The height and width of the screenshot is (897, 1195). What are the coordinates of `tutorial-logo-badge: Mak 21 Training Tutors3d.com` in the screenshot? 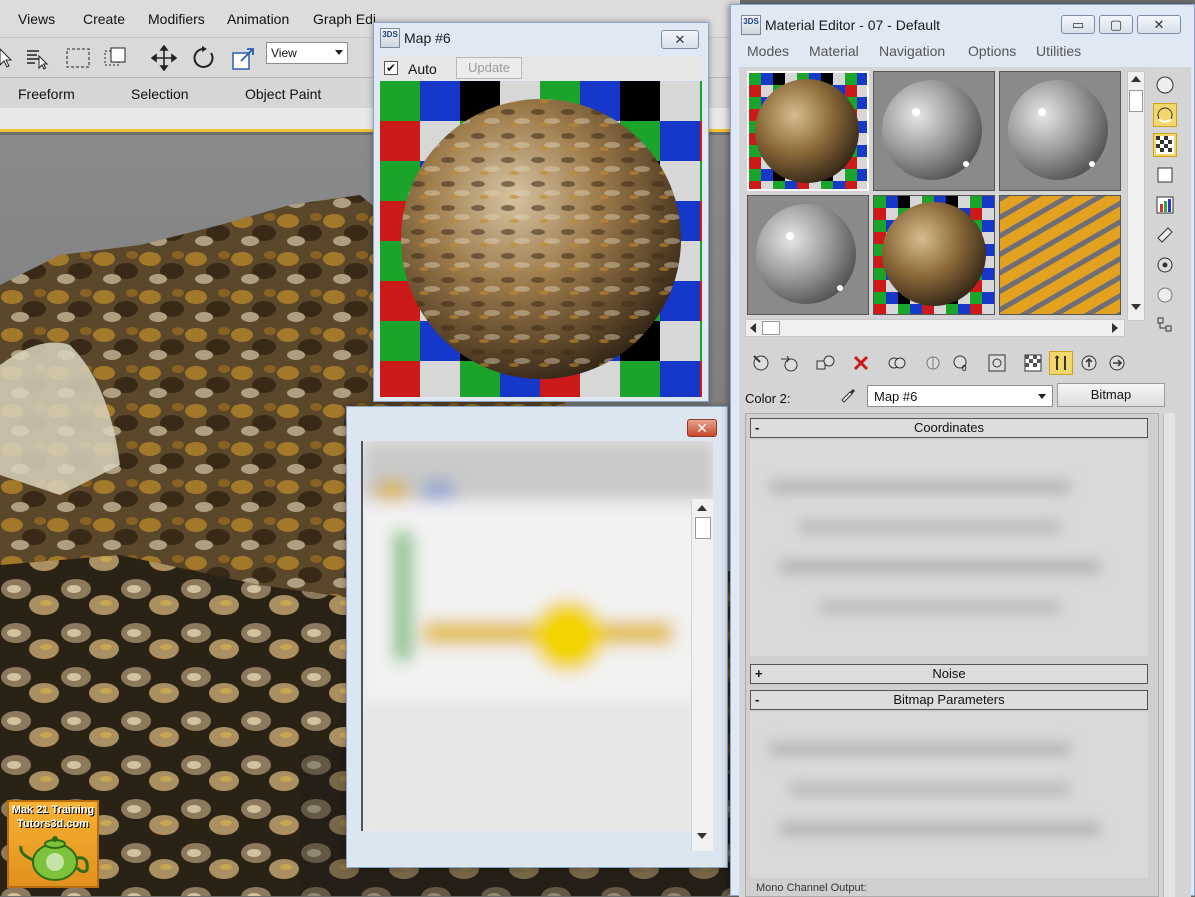 It's located at (53, 844).